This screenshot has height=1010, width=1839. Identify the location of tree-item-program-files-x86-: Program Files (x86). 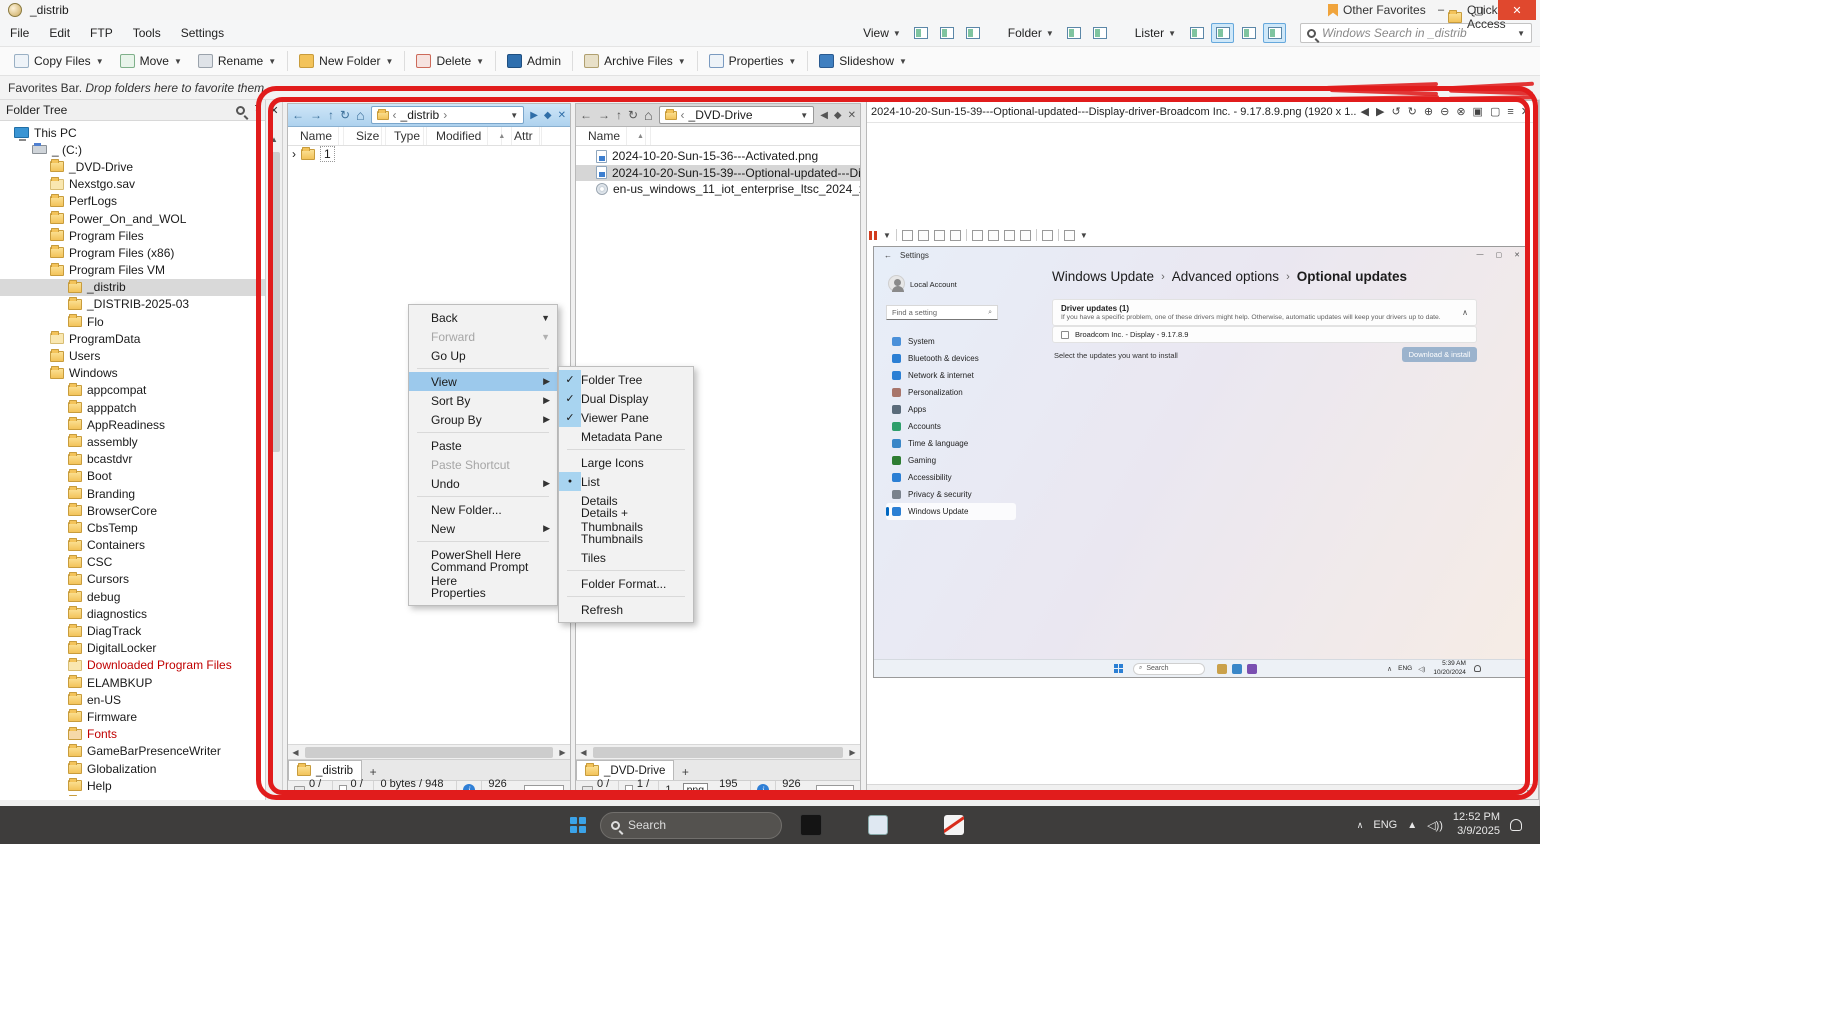
(132, 252).